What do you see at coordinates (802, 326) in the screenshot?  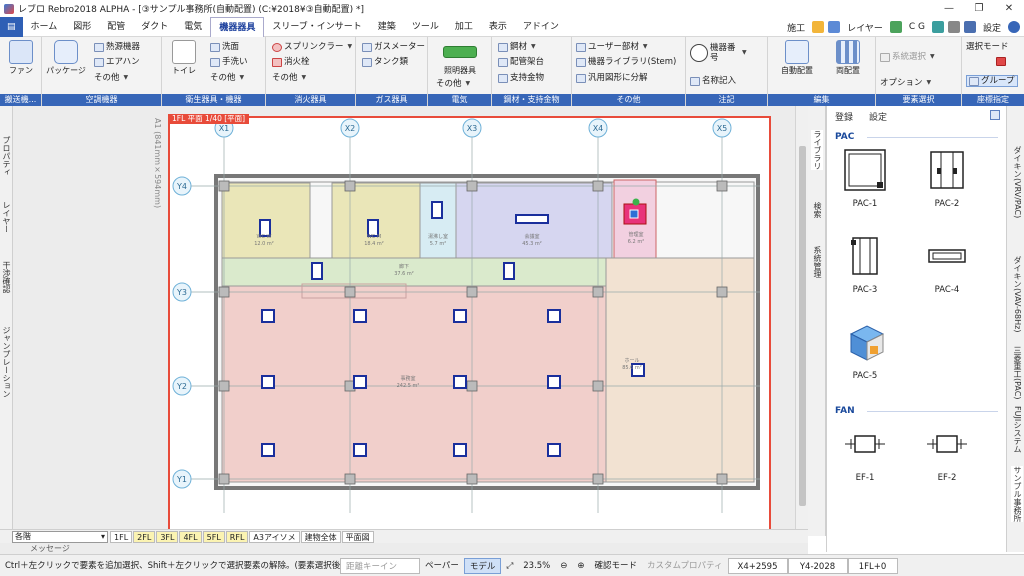 I see `scrollbar-thumb` at bounding box center [802, 326].